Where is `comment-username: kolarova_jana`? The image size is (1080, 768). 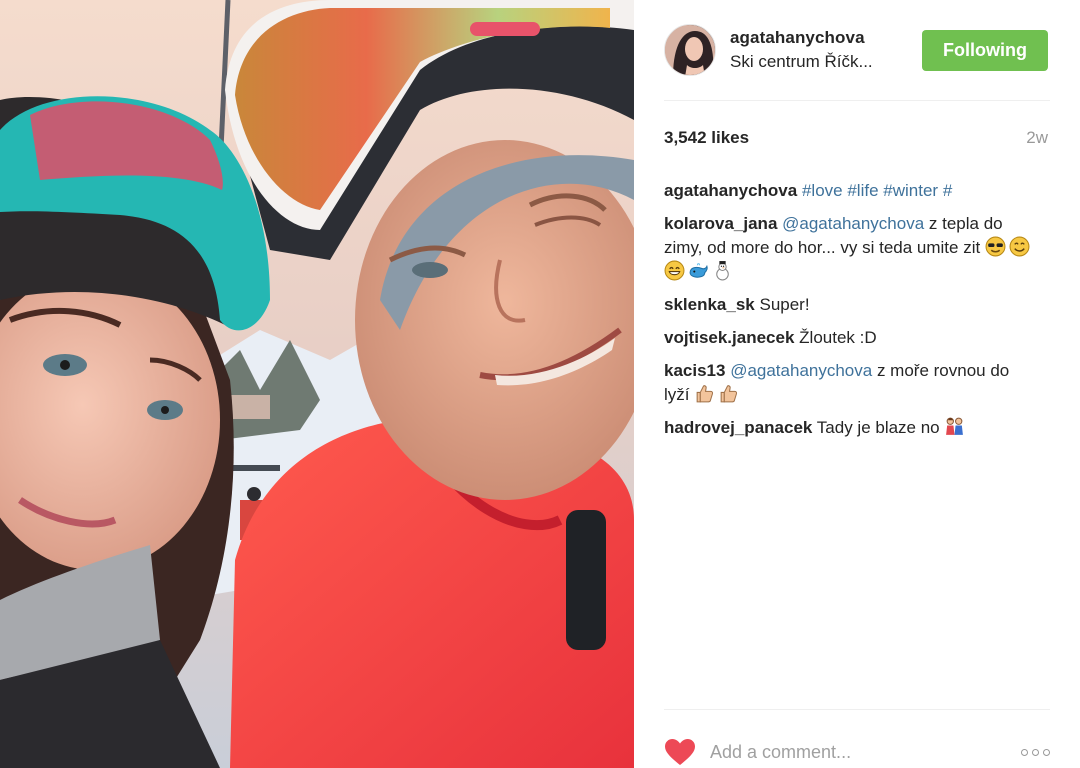 comment-username: kolarova_jana is located at coordinates (720, 223).